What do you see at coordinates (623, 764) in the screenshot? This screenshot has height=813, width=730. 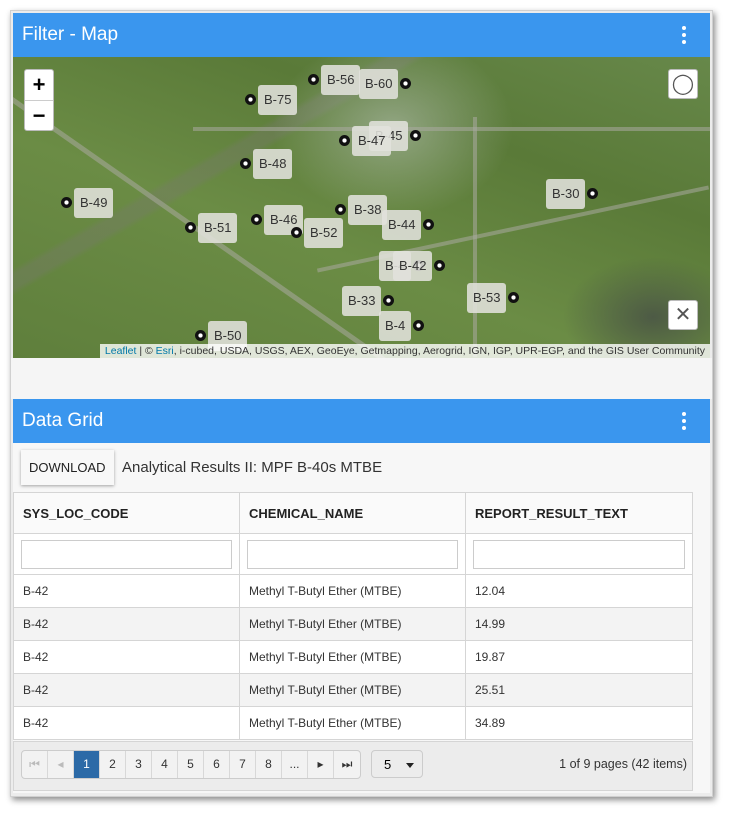 I see `pager-info: 1 of 9 pages (42 items)` at bounding box center [623, 764].